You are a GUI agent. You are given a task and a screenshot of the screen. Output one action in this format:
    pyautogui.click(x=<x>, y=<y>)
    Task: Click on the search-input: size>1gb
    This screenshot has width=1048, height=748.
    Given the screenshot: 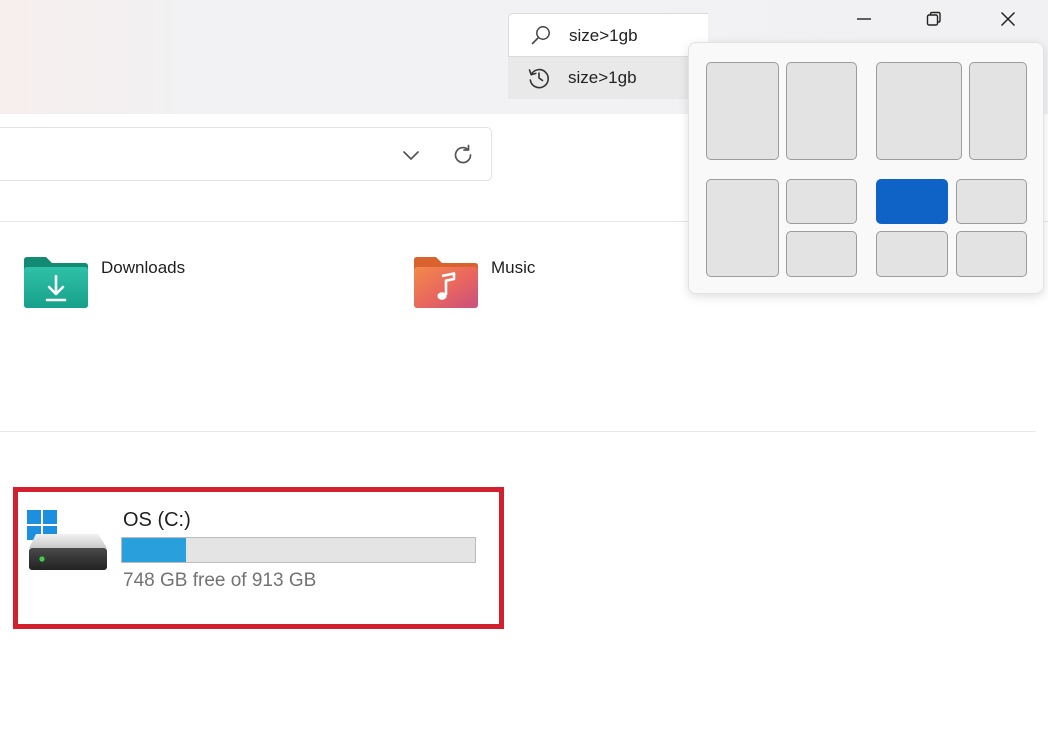 What is the action you would take?
    pyautogui.click(x=608, y=35)
    